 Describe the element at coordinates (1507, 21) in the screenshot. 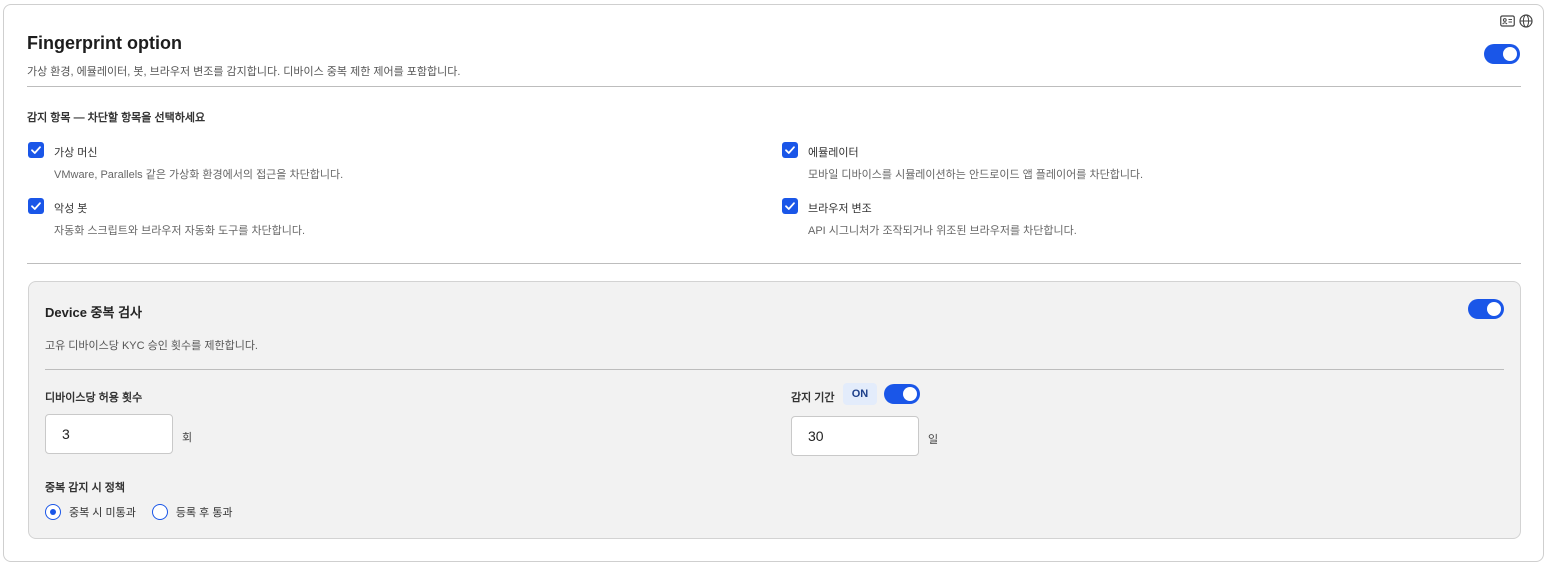

I see `id-card-icon` at that location.